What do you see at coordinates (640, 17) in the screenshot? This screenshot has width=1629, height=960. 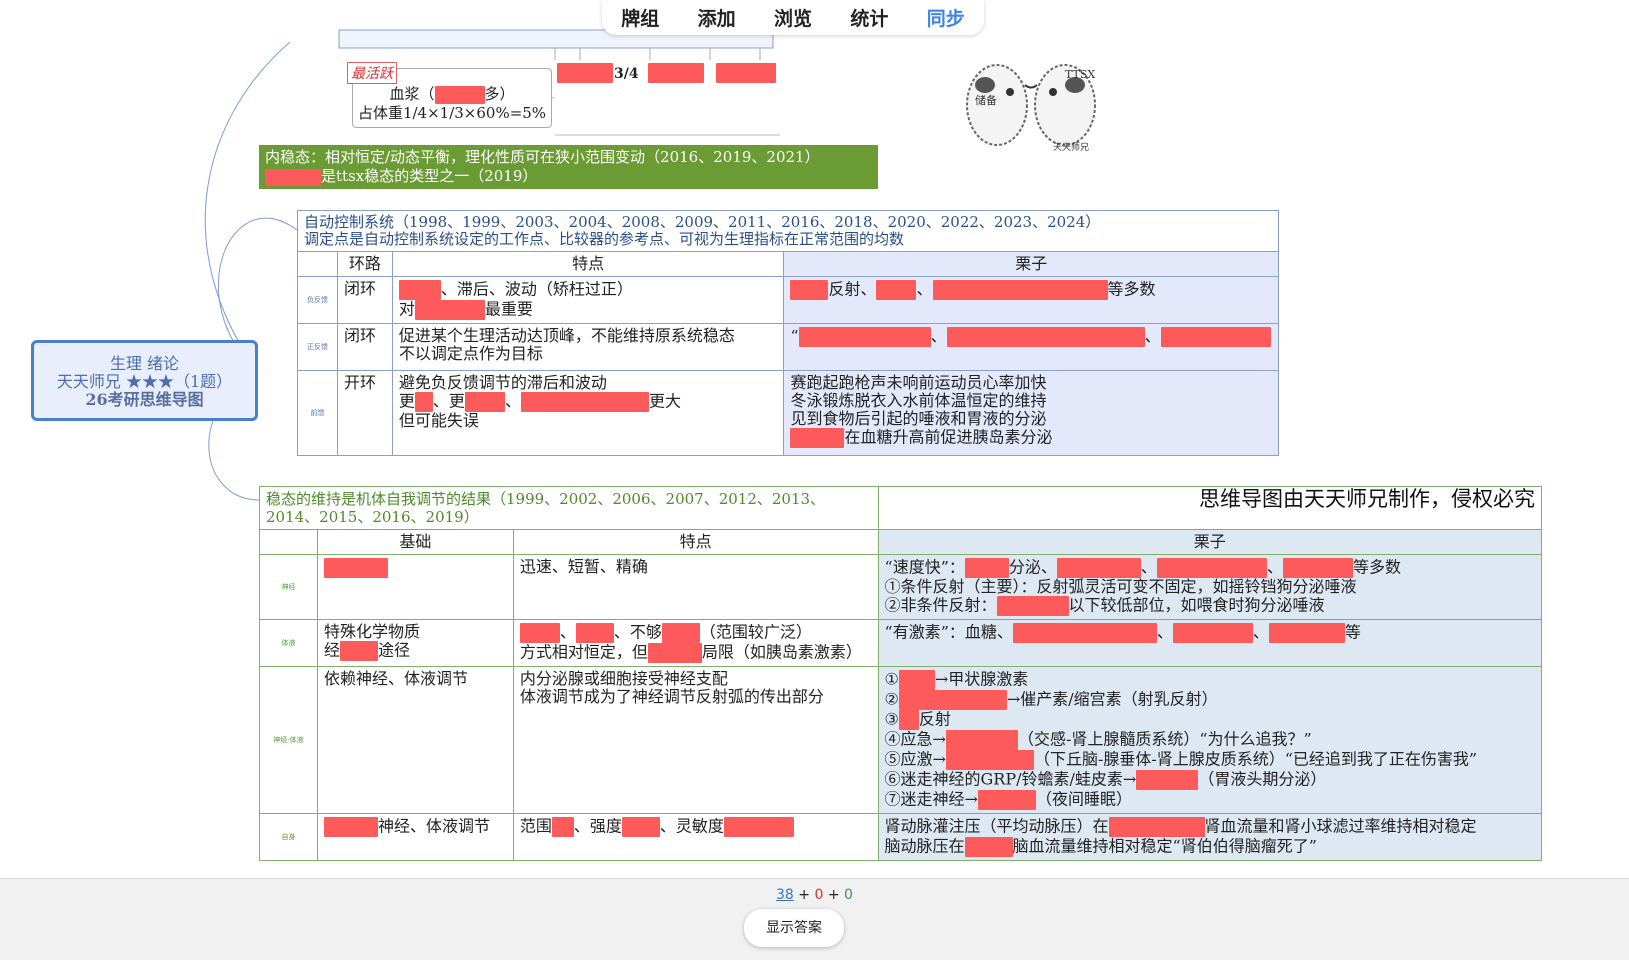 I see `nav-decks: 牌组` at bounding box center [640, 17].